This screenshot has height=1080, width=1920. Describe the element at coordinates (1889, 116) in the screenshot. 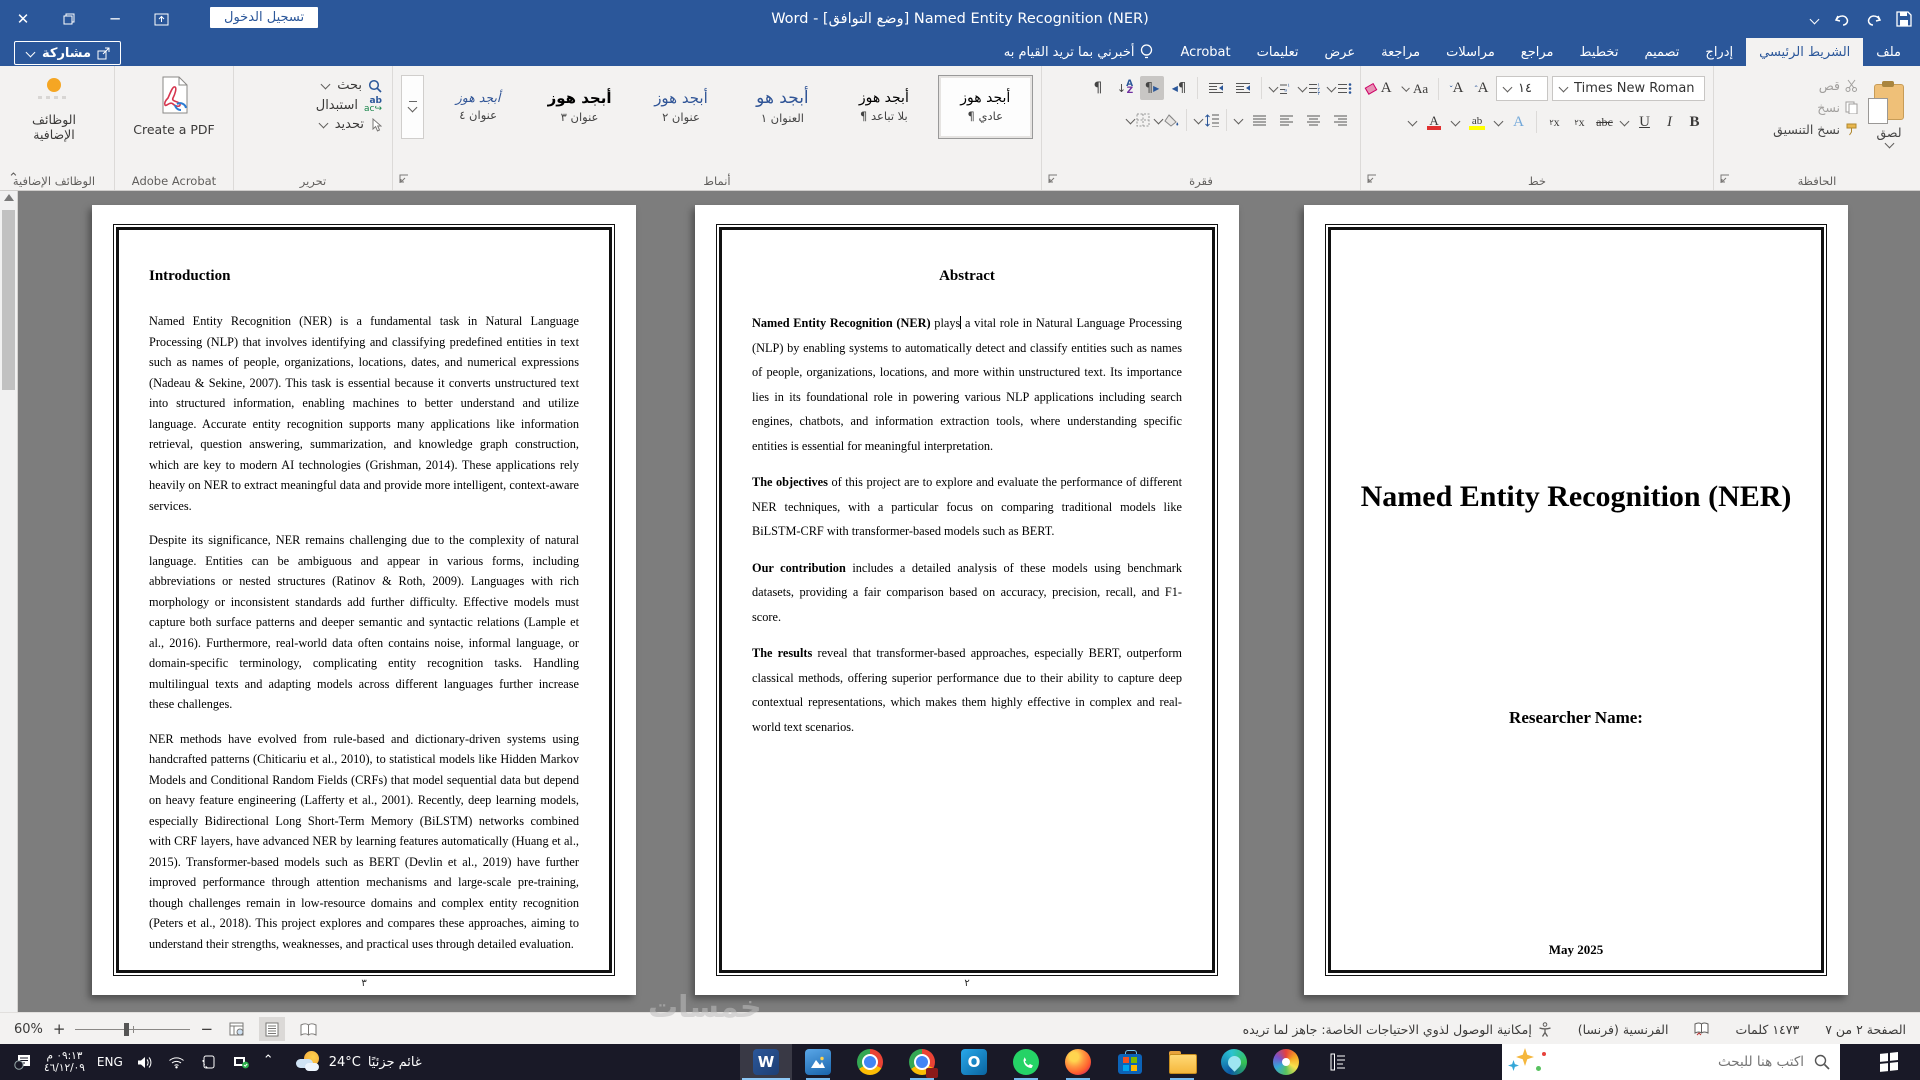

I see `paste-button: لصق` at that location.